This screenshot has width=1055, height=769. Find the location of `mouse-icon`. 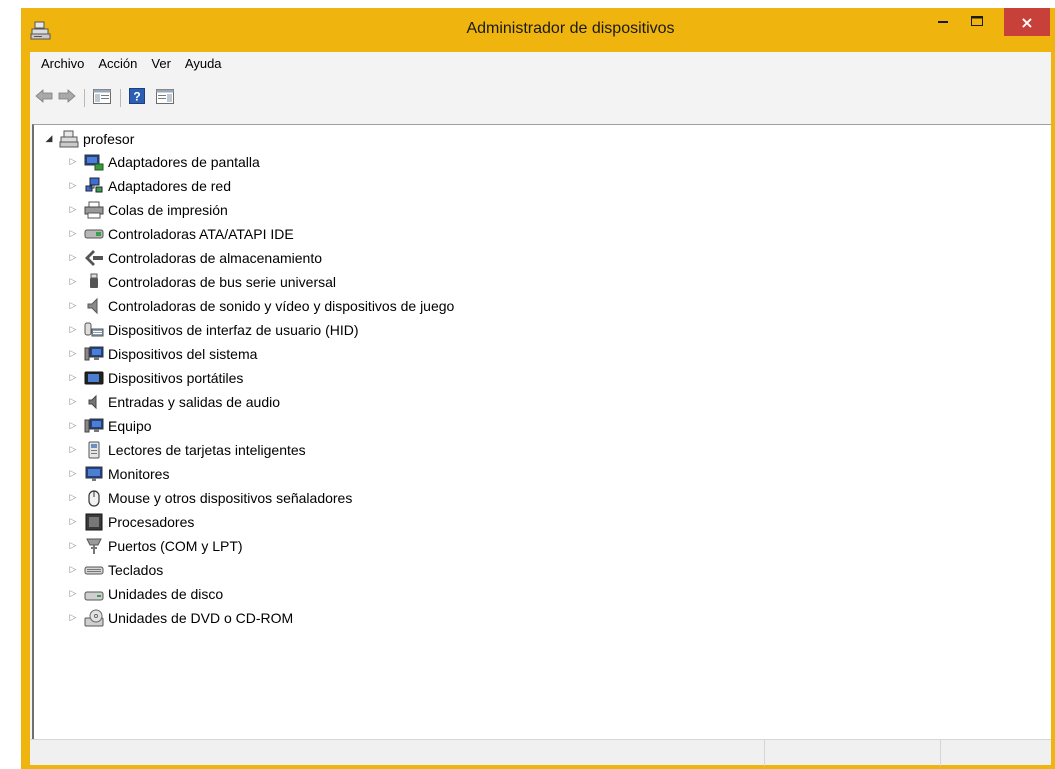

mouse-icon is located at coordinates (94, 498).